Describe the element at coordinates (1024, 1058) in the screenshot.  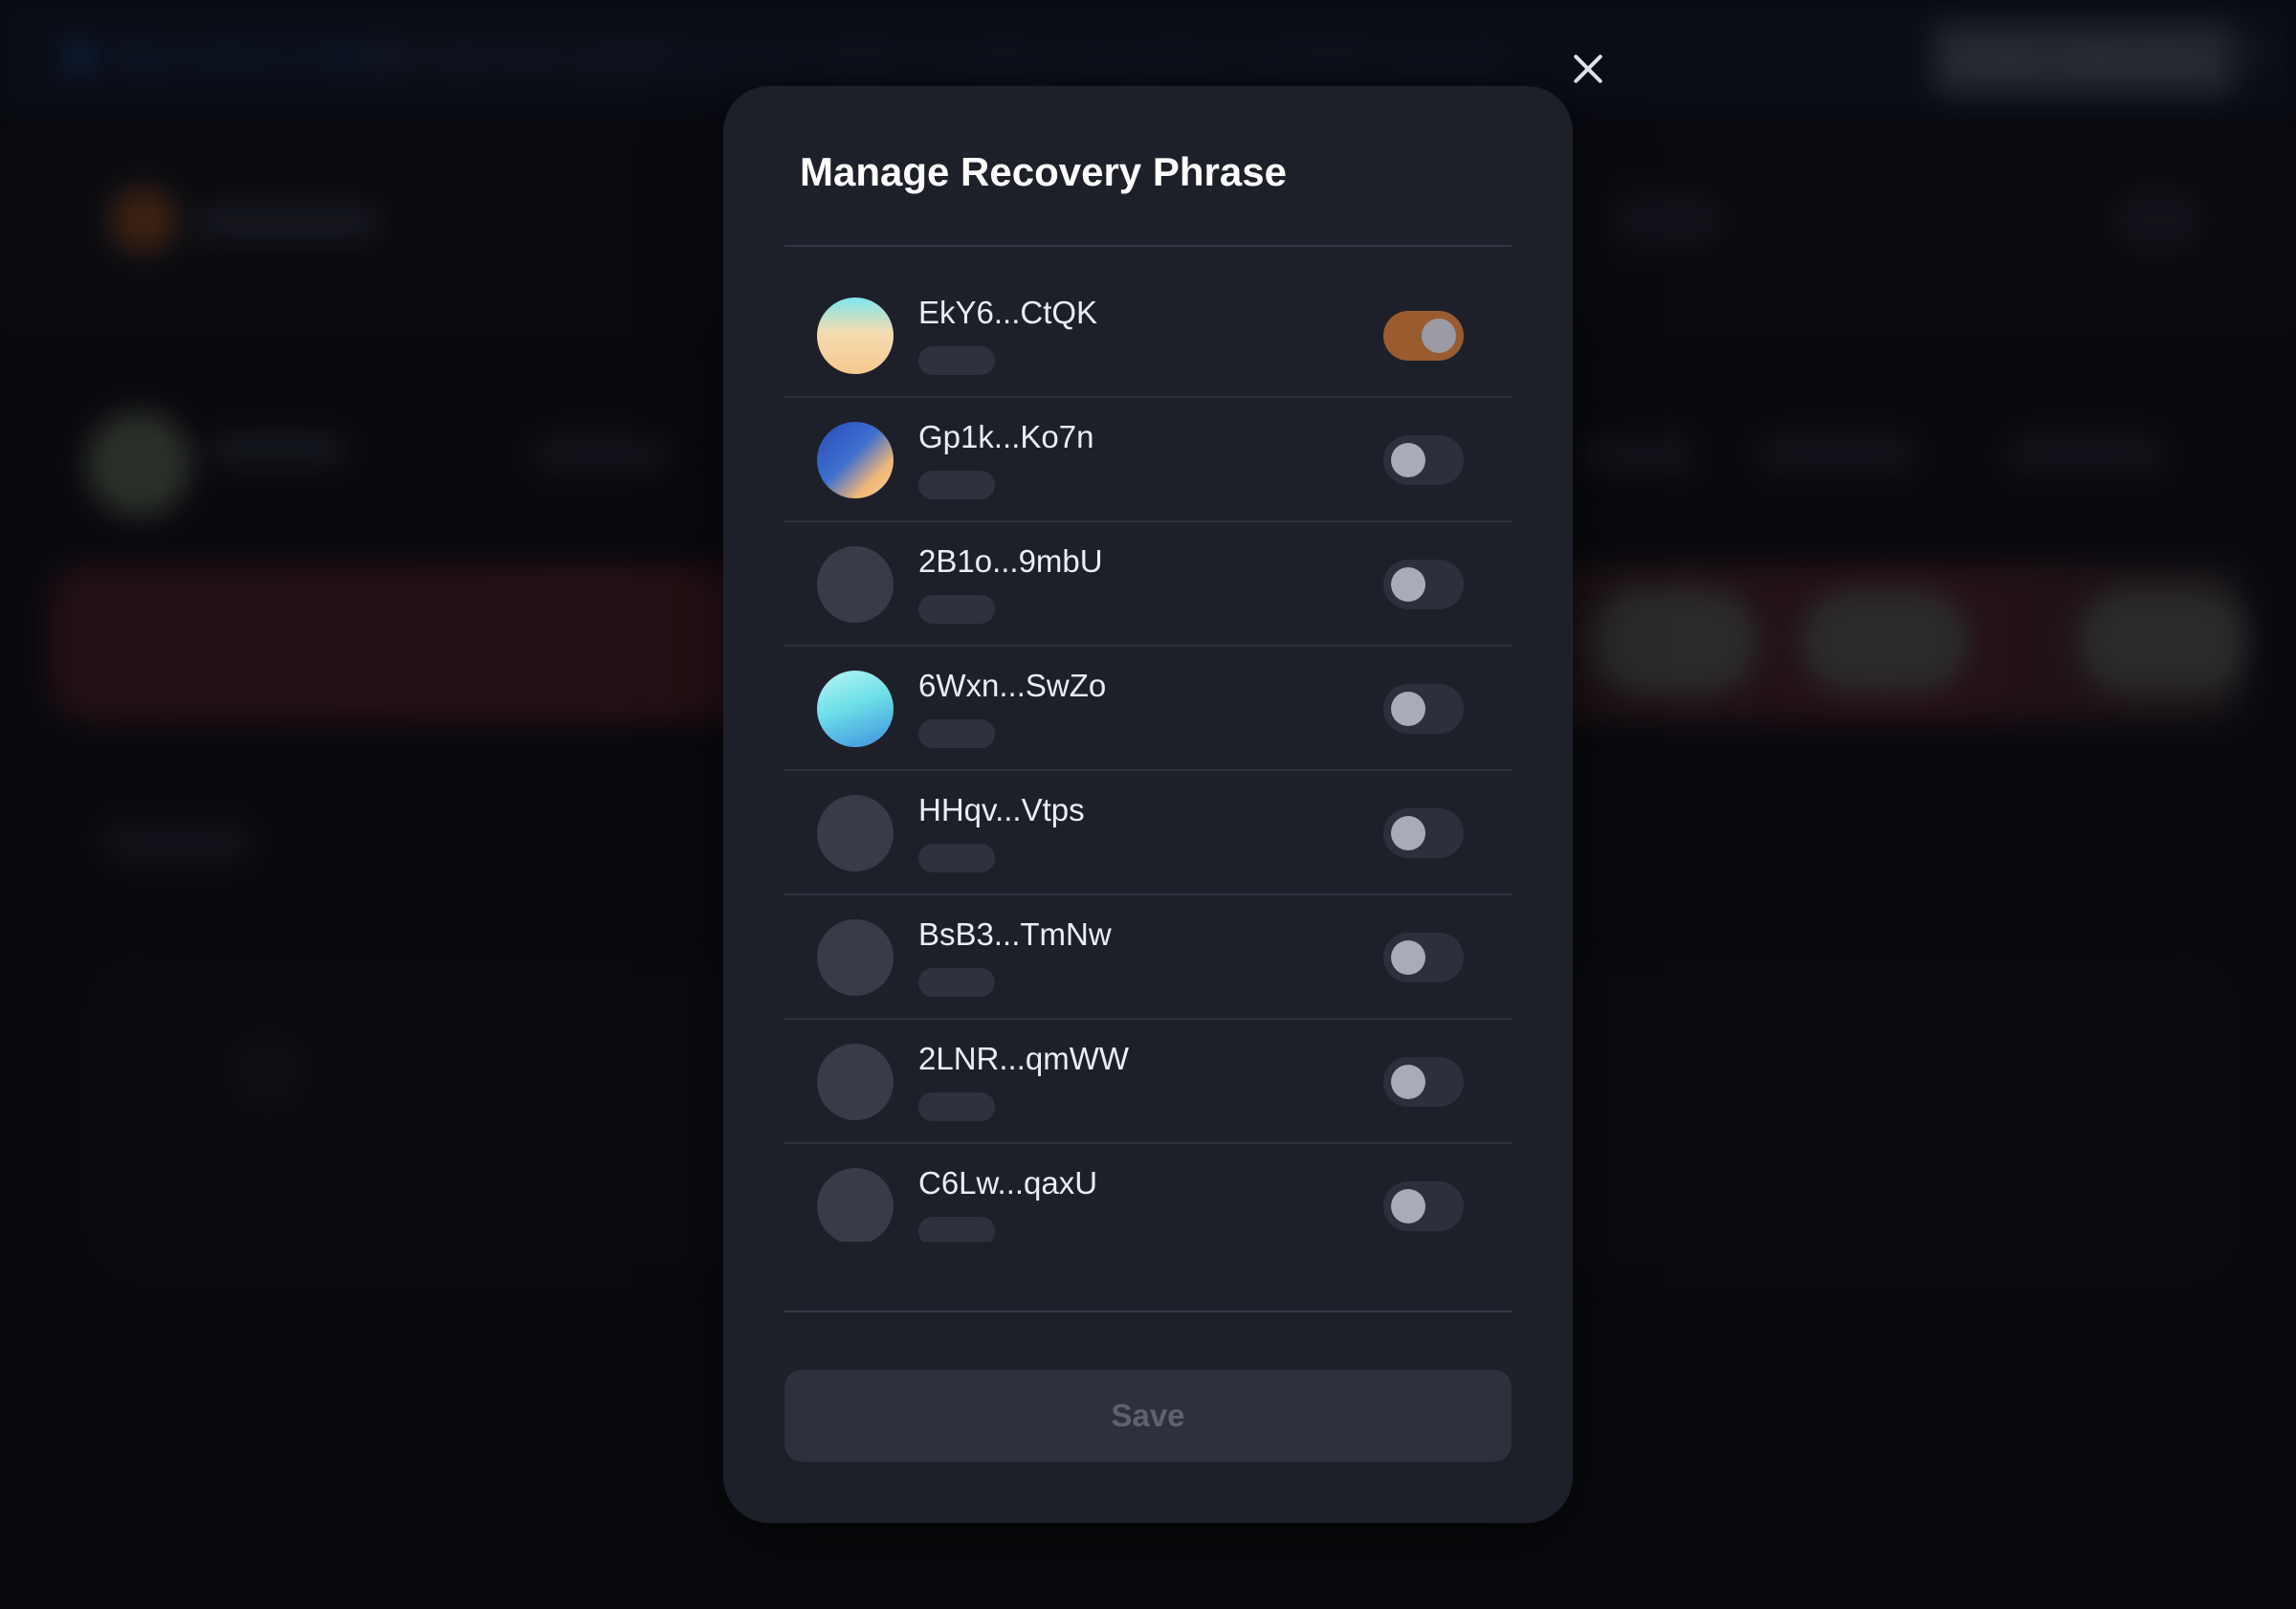
I see `account-name: 2LNR...qmWW` at that location.